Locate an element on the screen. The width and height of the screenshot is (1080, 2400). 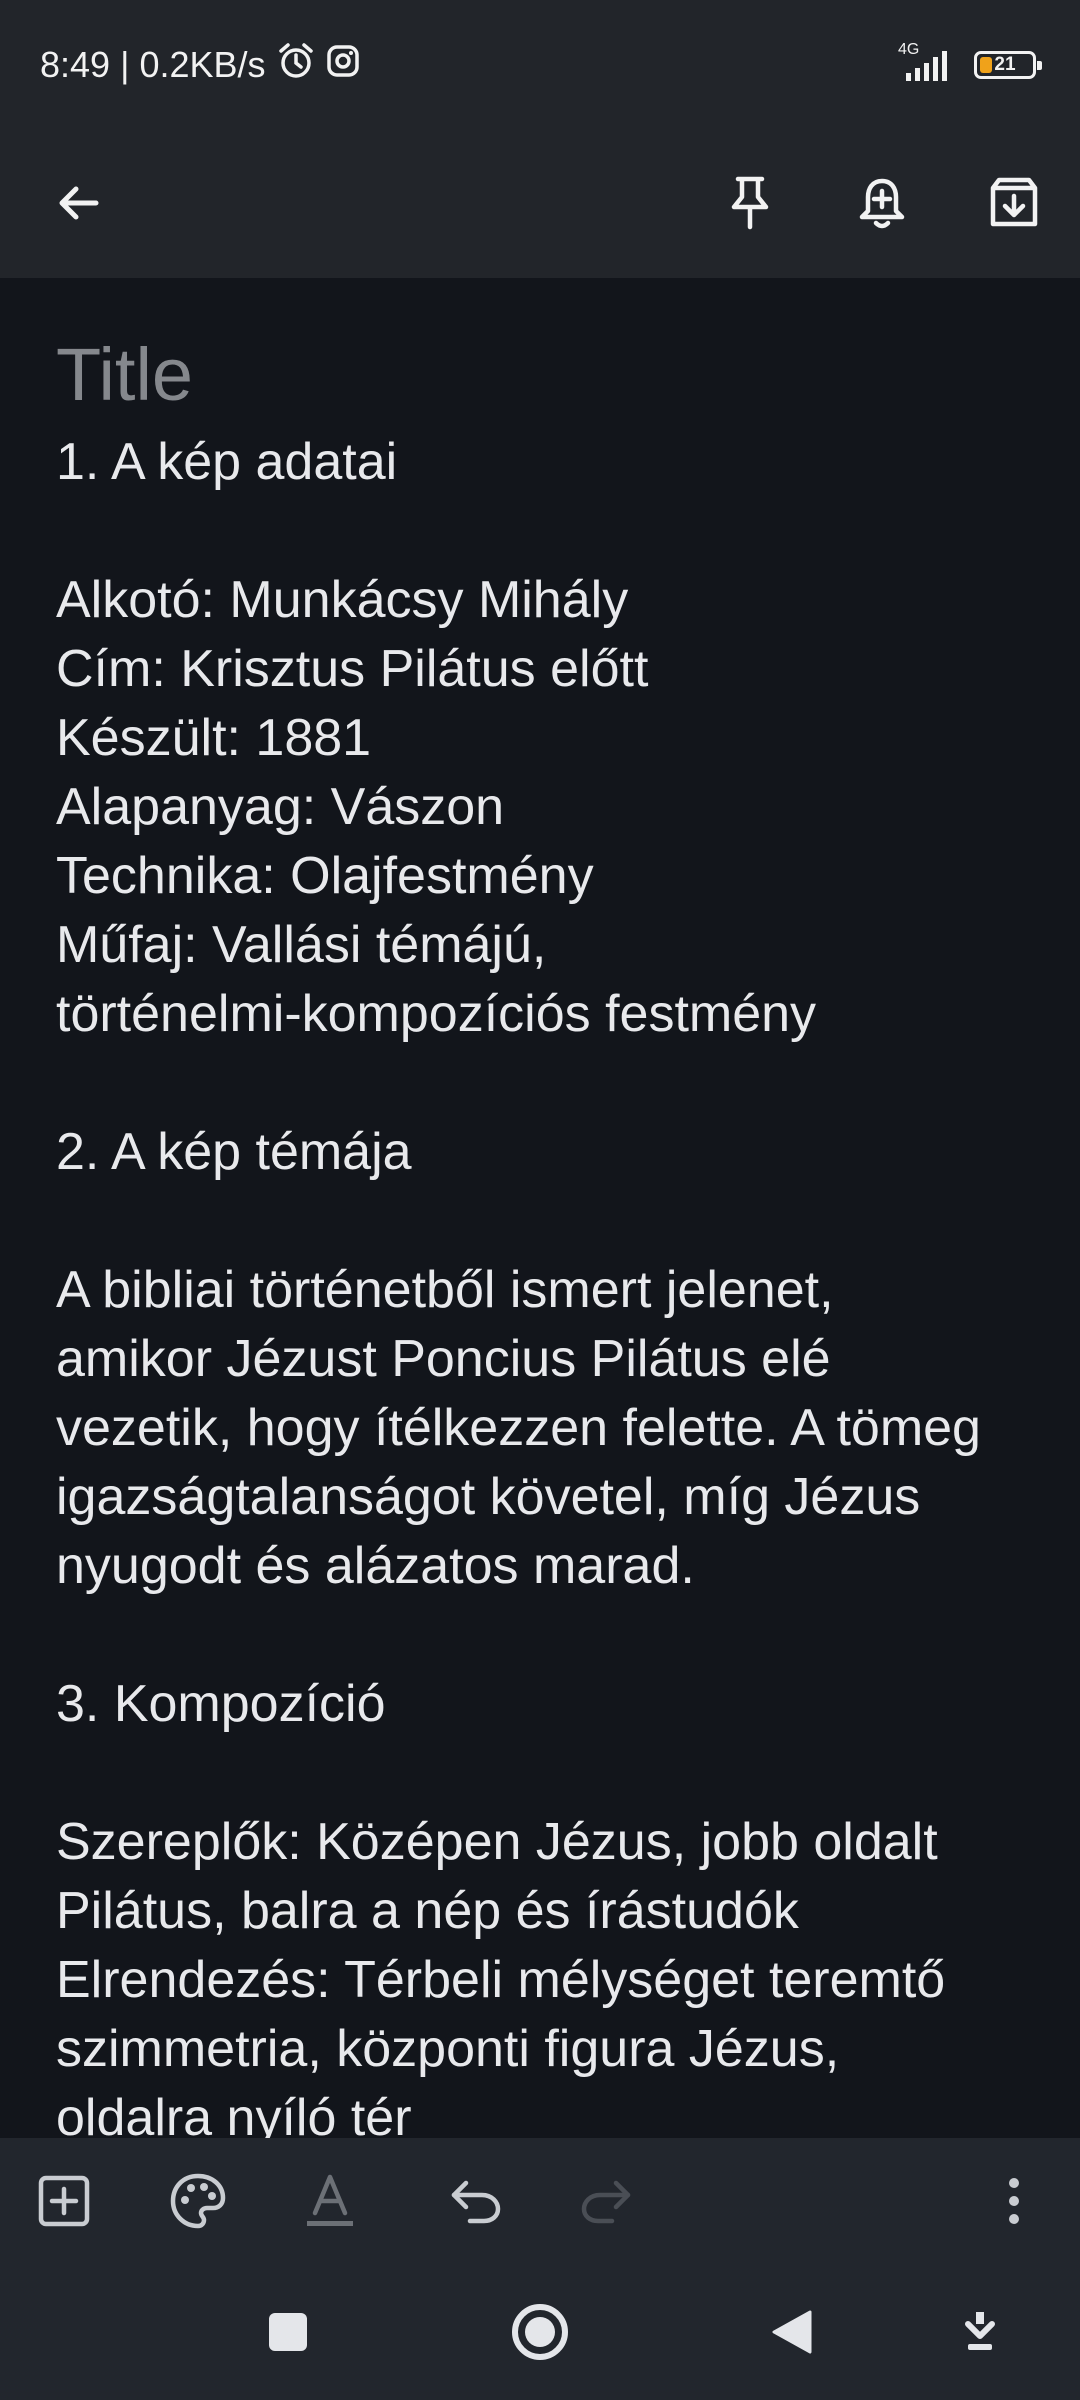
archive-icon is located at coordinates (1014, 205).